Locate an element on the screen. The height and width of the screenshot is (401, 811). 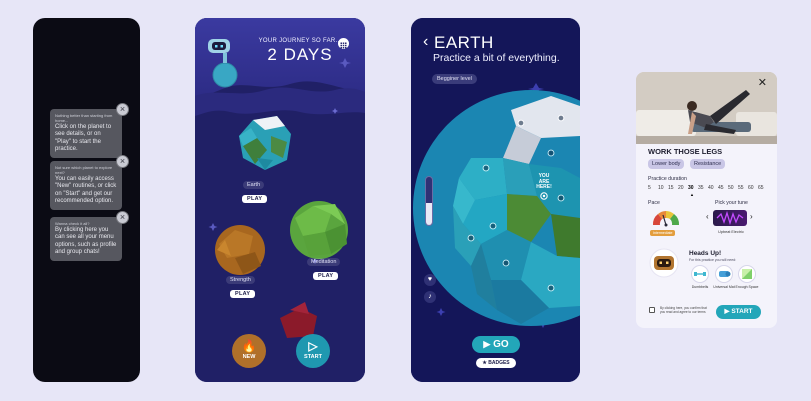
tune-next-icon: › is located at coordinates (751, 216).